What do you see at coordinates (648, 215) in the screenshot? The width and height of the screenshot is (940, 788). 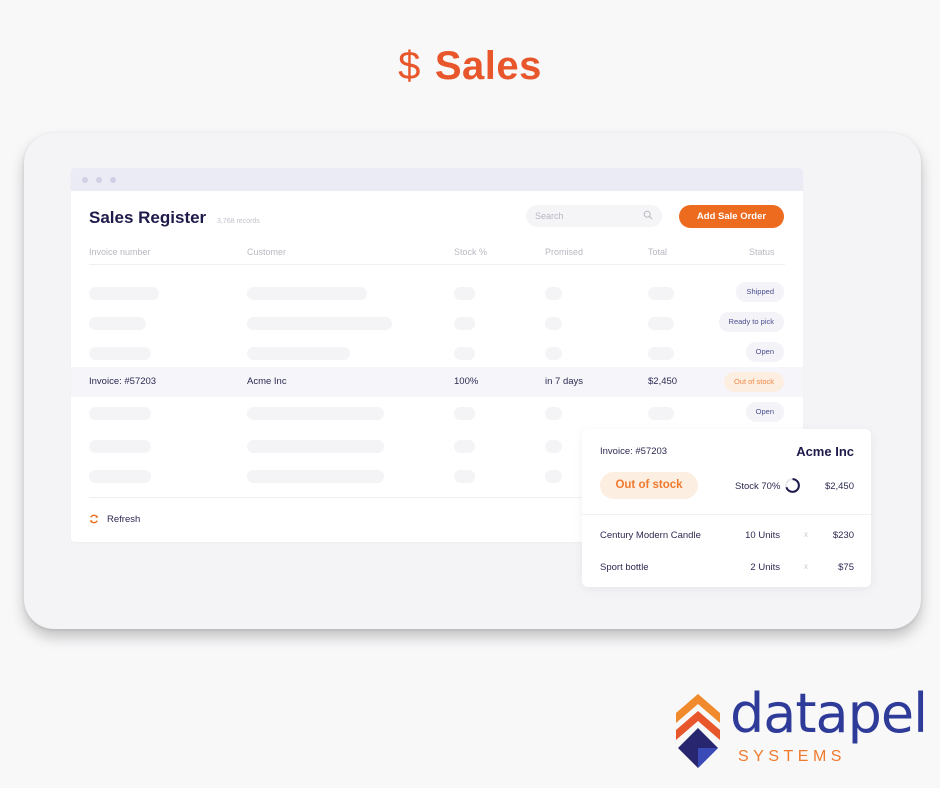 I see `search-icon` at bounding box center [648, 215].